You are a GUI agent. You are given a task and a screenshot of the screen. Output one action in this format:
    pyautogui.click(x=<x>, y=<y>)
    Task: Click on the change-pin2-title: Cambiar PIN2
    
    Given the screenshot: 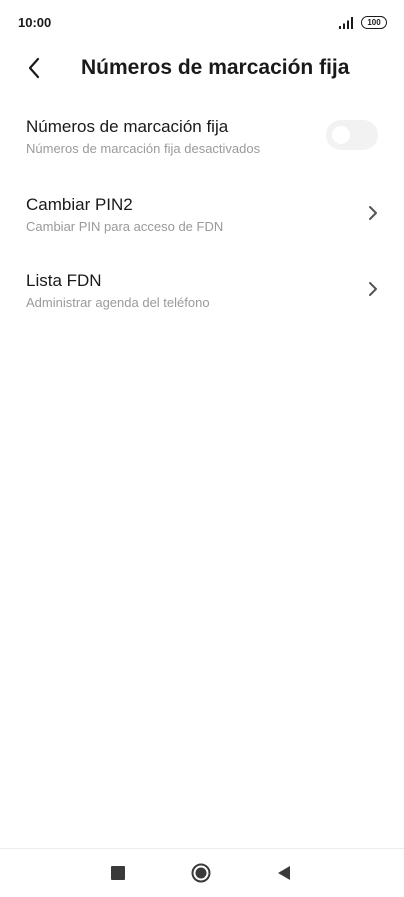 What is the action you would take?
    pyautogui.click(x=79, y=204)
    